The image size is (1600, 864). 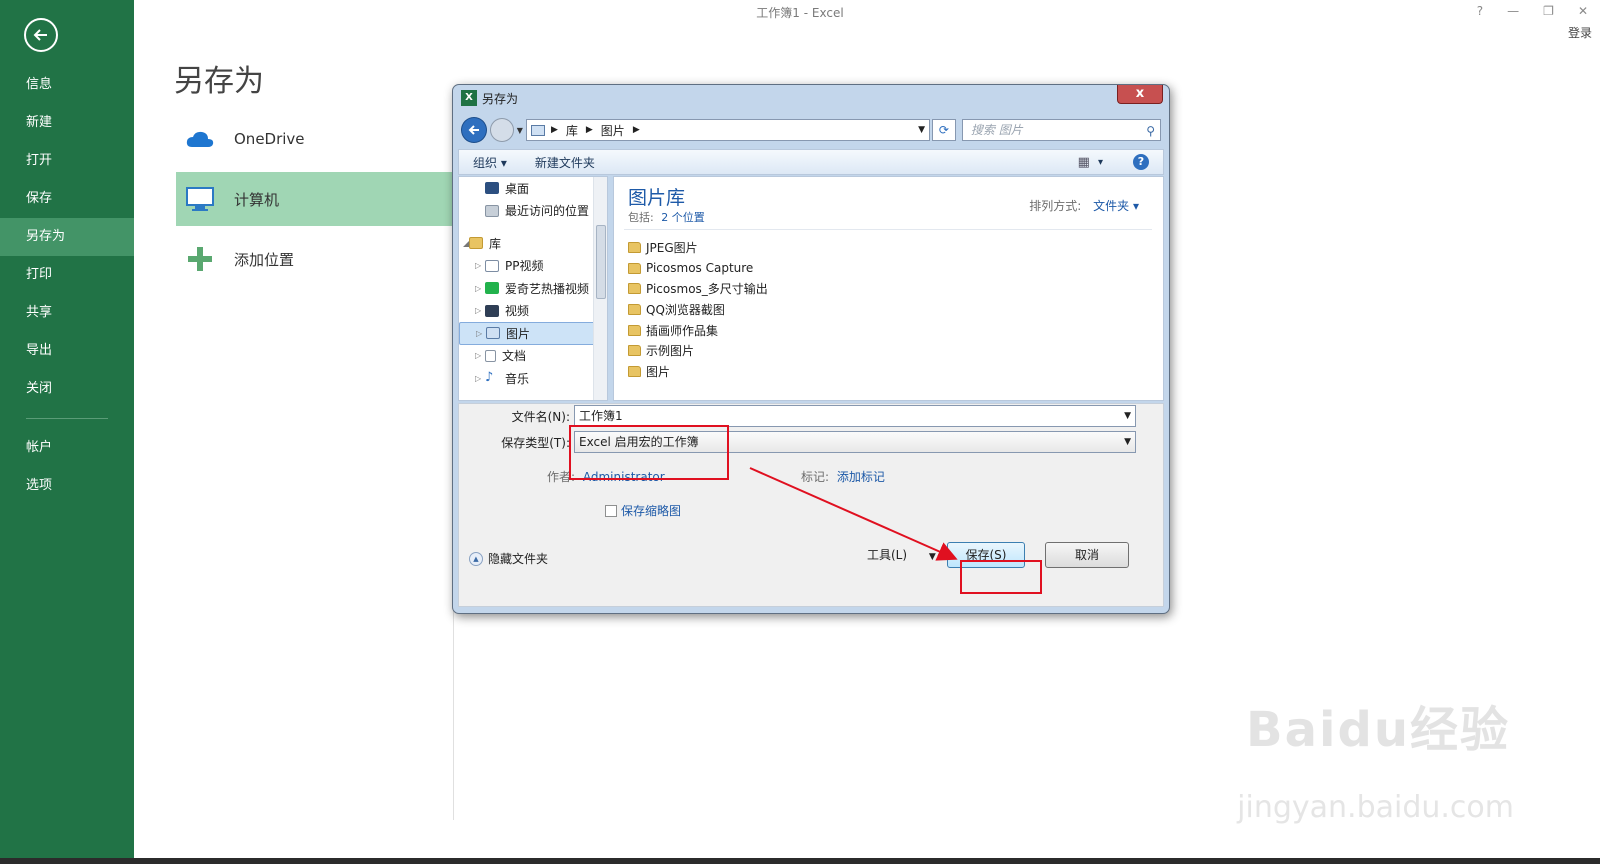 I want to click on annotation-arrow, so click(x=853, y=514).